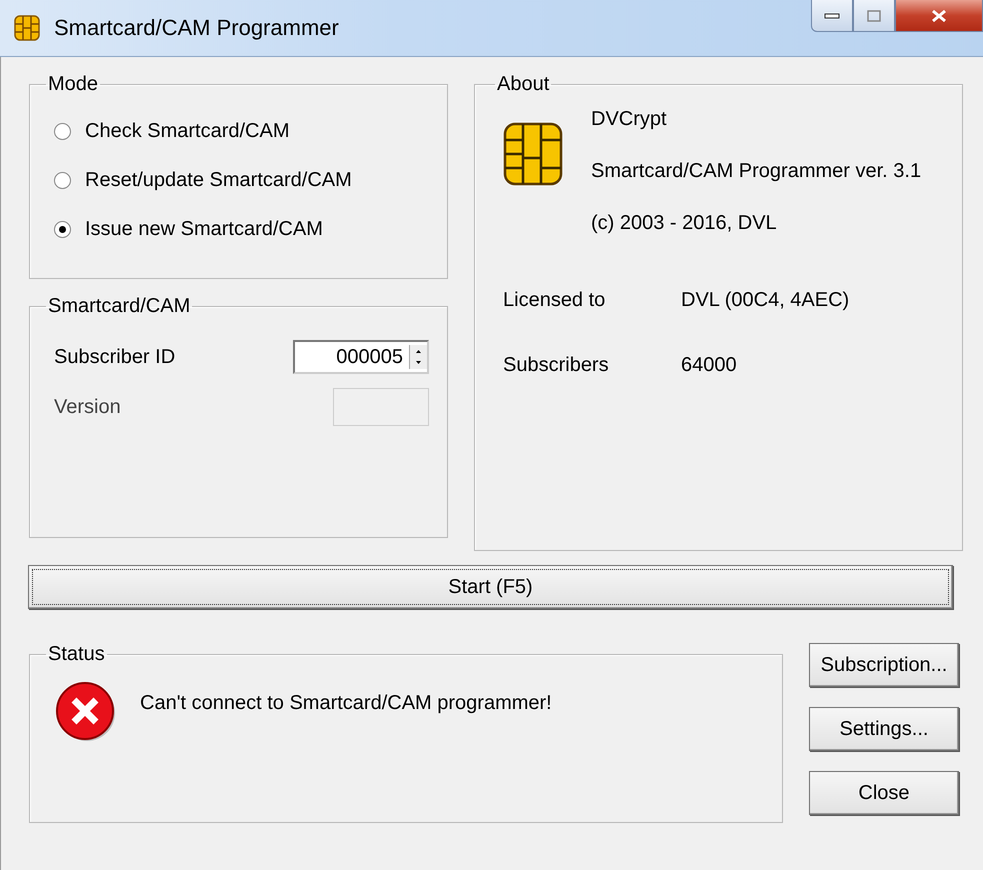  I want to click on about-text: (c) 2003 - 2016, DVL, so click(684, 223).